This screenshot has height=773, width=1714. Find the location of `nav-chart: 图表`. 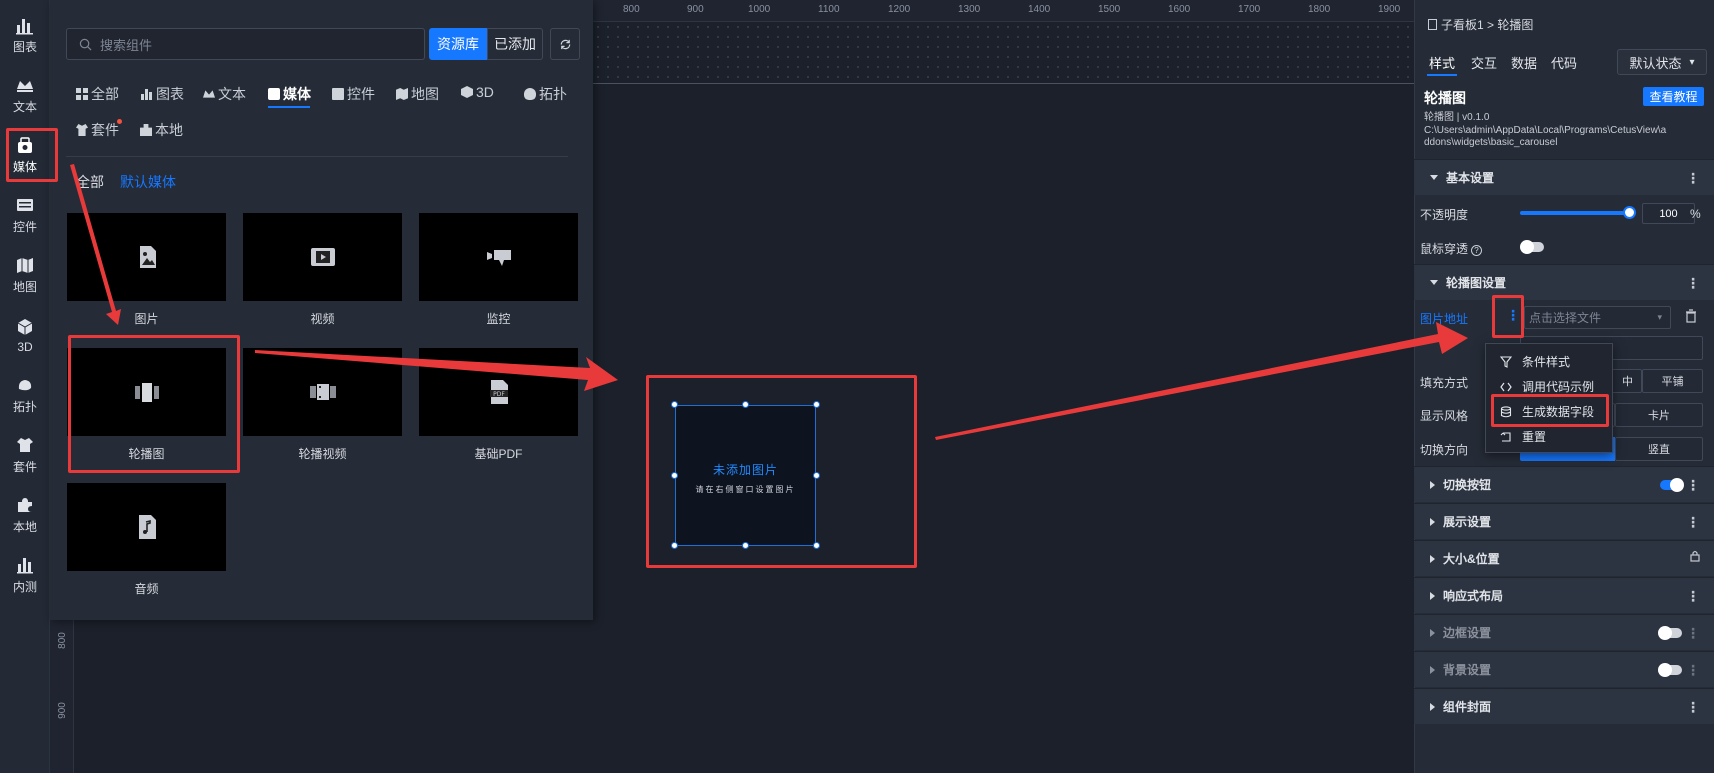

nav-chart: 图表 is located at coordinates (25, 35).